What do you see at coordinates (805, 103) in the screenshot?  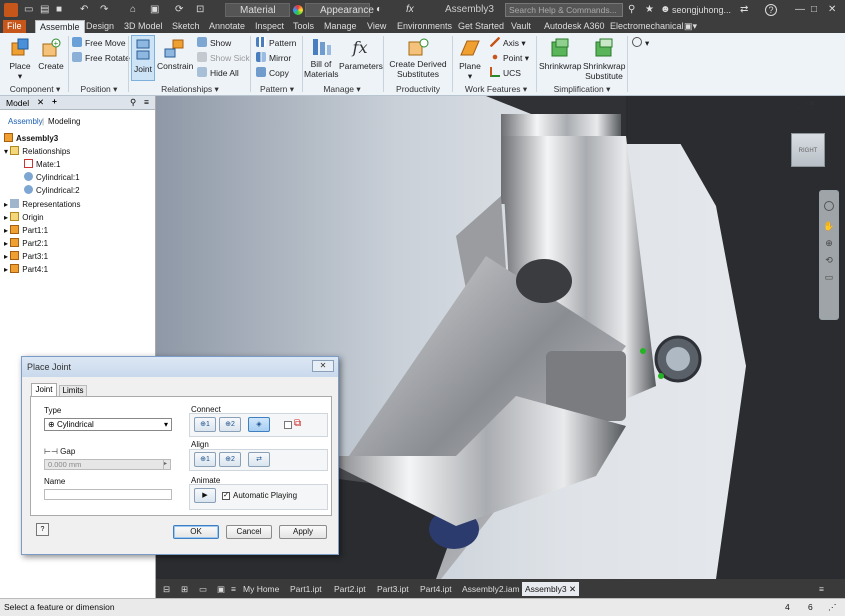 I see `doc-restore-icon: ▫` at bounding box center [805, 103].